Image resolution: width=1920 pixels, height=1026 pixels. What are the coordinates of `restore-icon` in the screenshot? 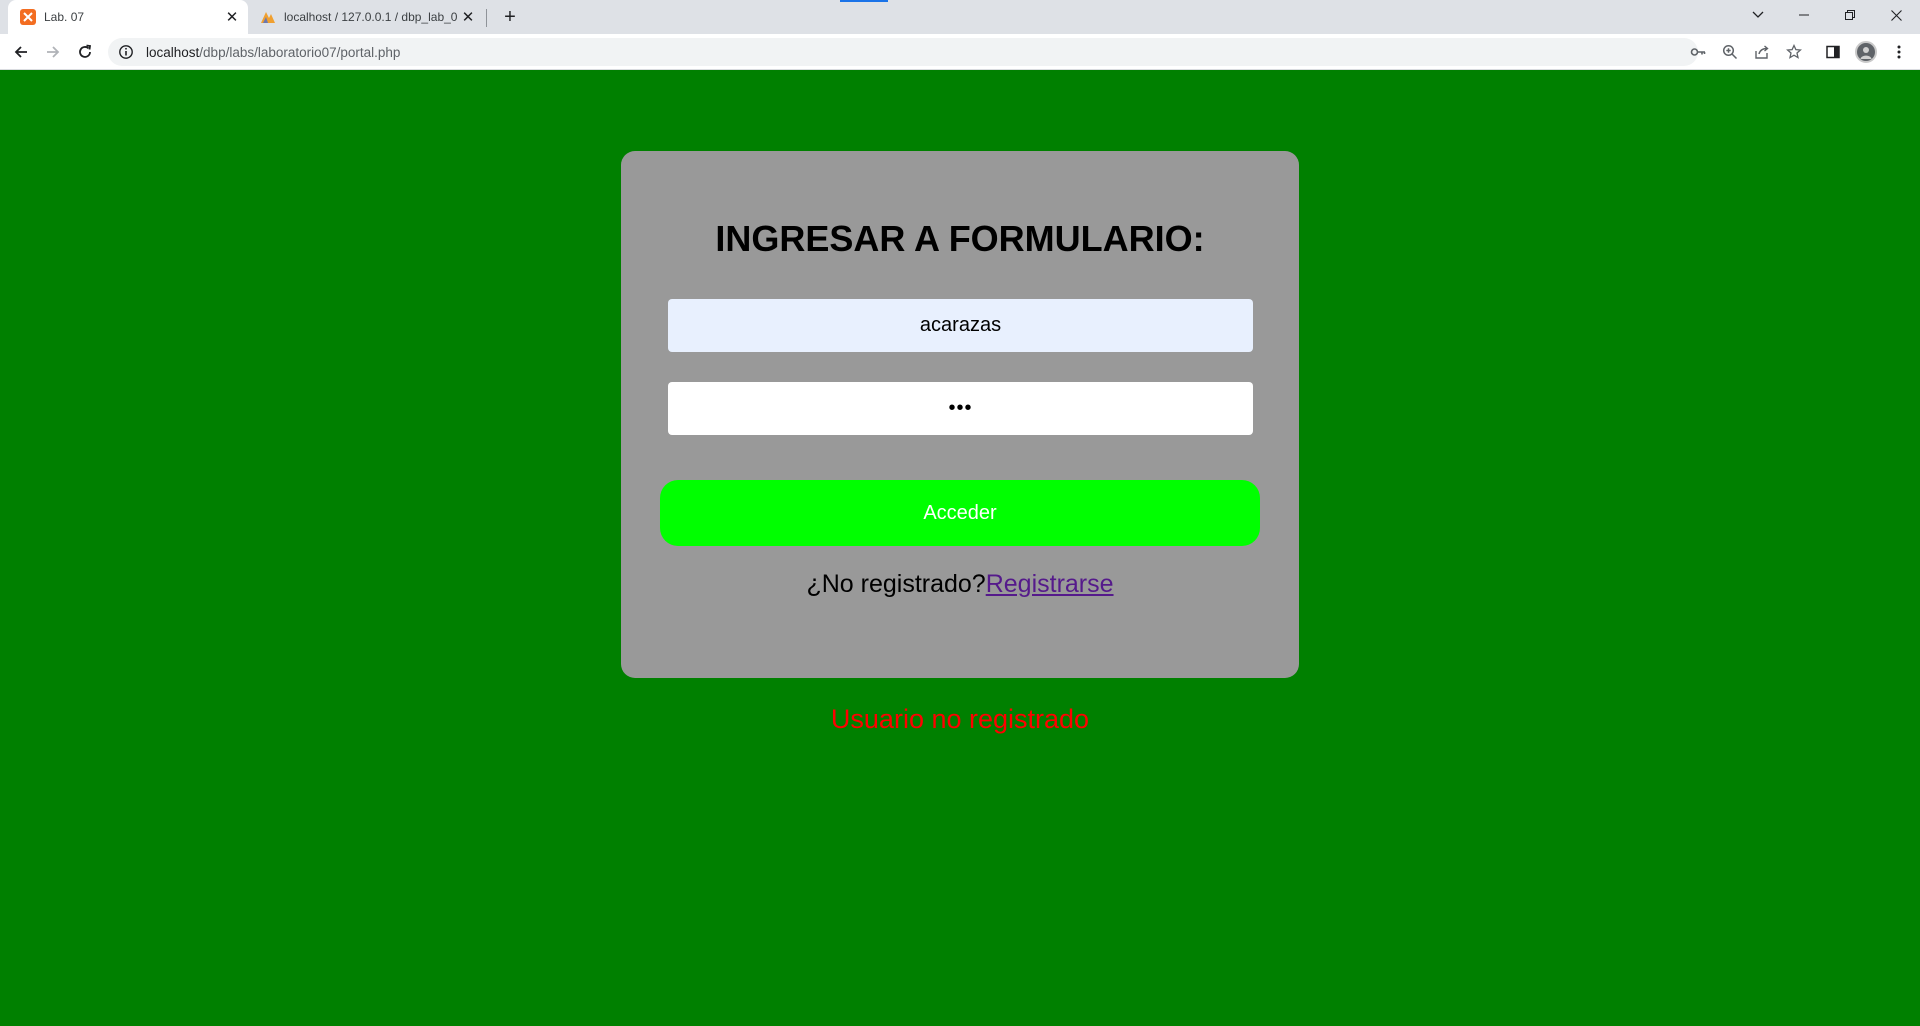 It's located at (1850, 15).